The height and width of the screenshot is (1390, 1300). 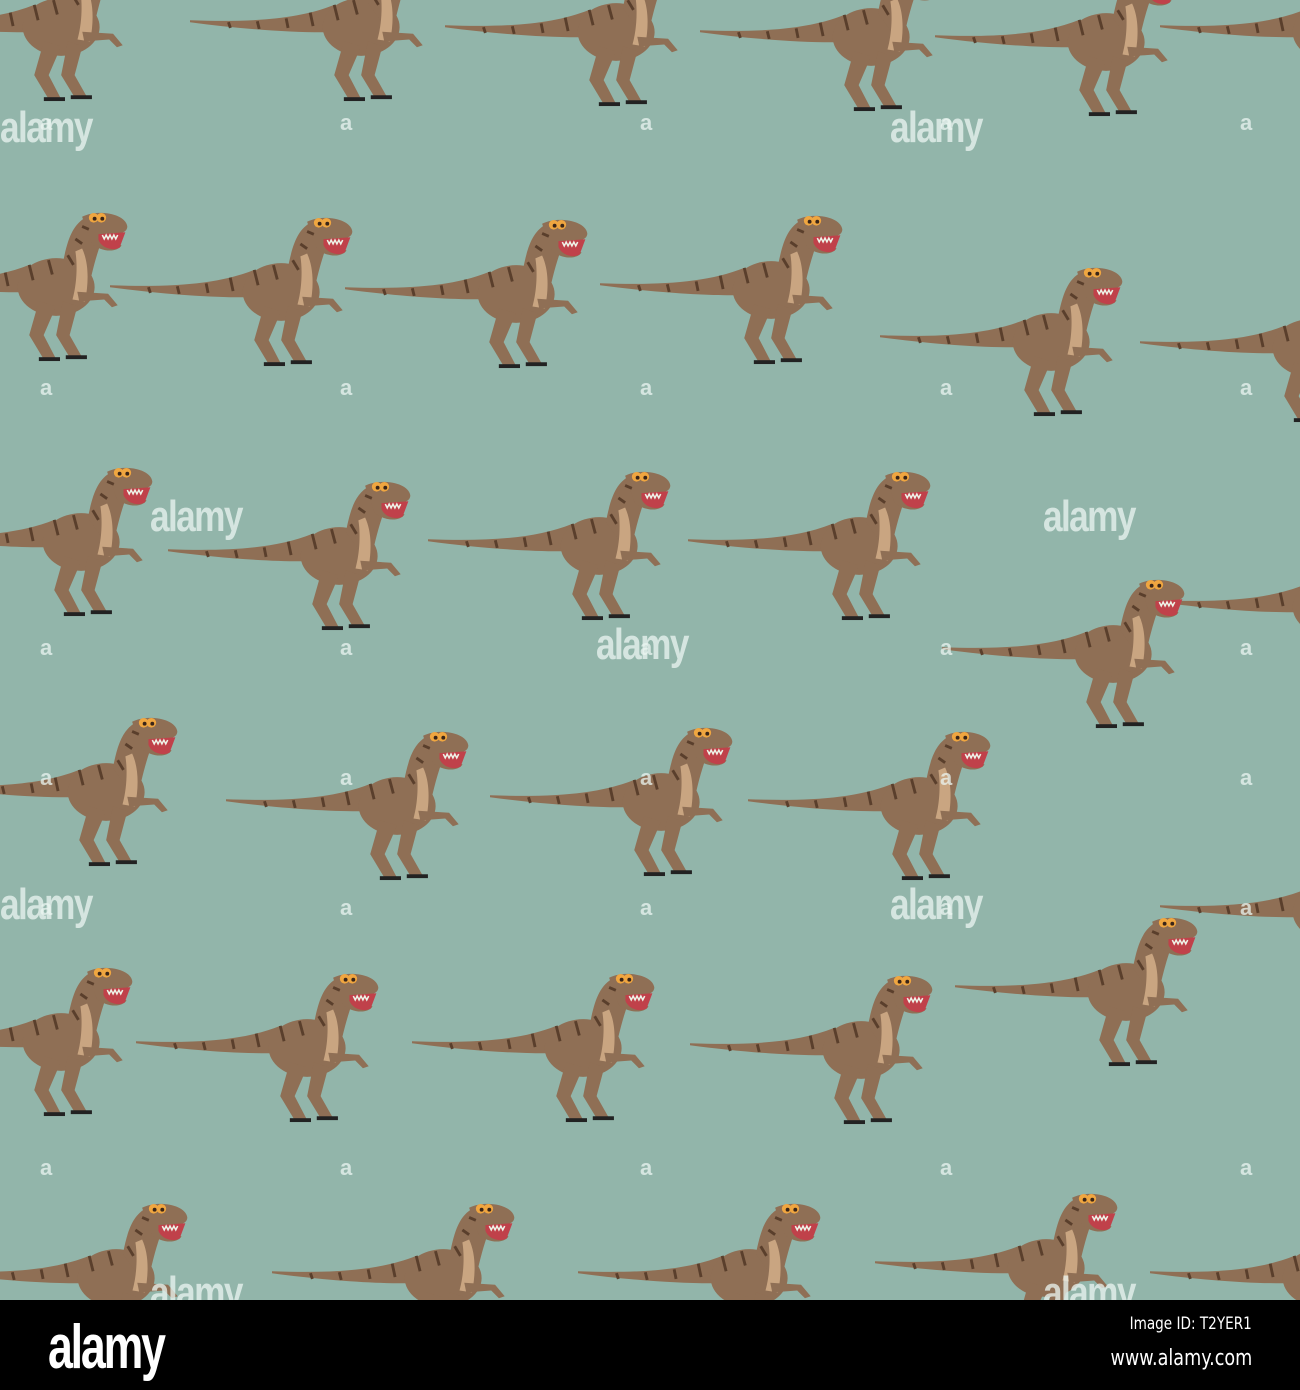 What do you see at coordinates (1190, 1324) in the screenshot?
I see `image-id: Image ID: T2YER1` at bounding box center [1190, 1324].